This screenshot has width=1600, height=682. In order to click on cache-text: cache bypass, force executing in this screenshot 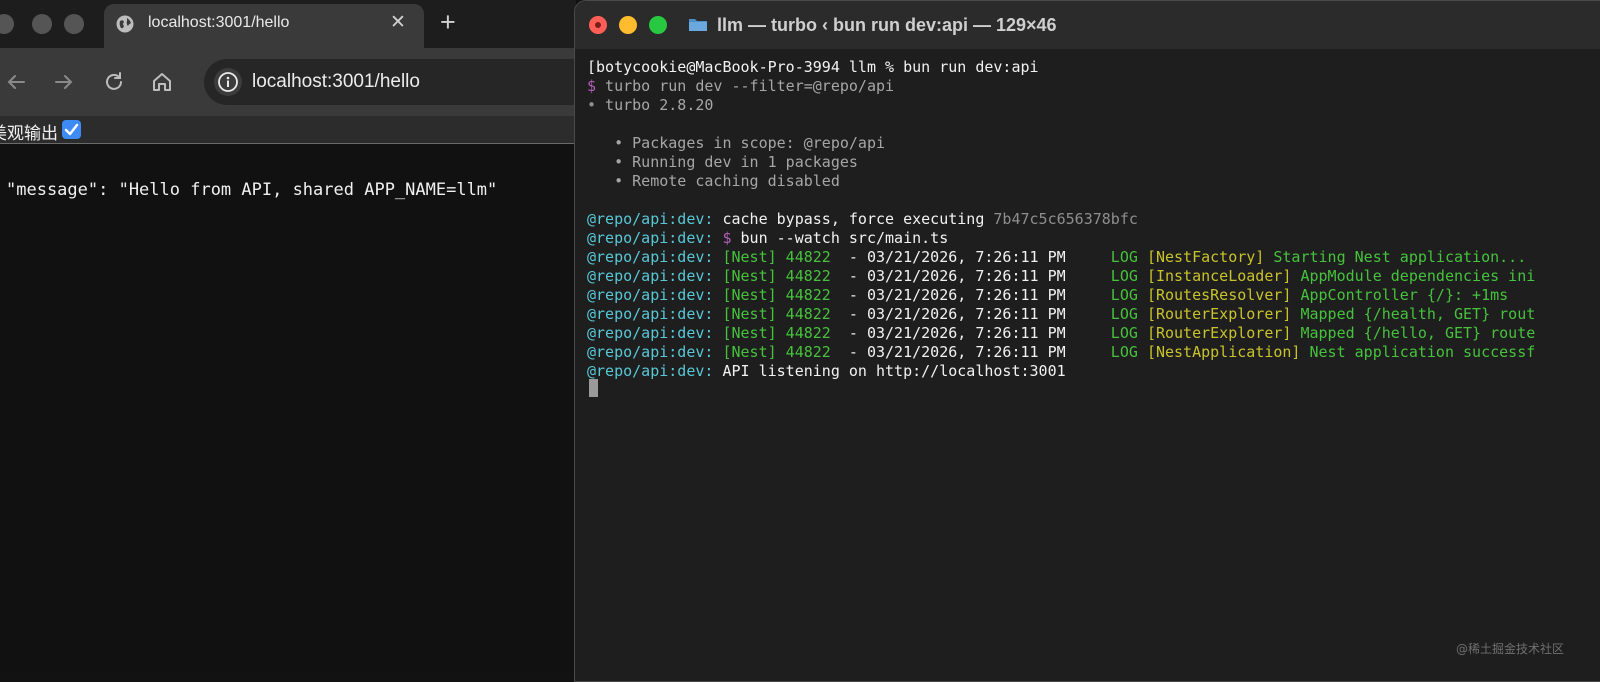, I will do `click(853, 219)`.